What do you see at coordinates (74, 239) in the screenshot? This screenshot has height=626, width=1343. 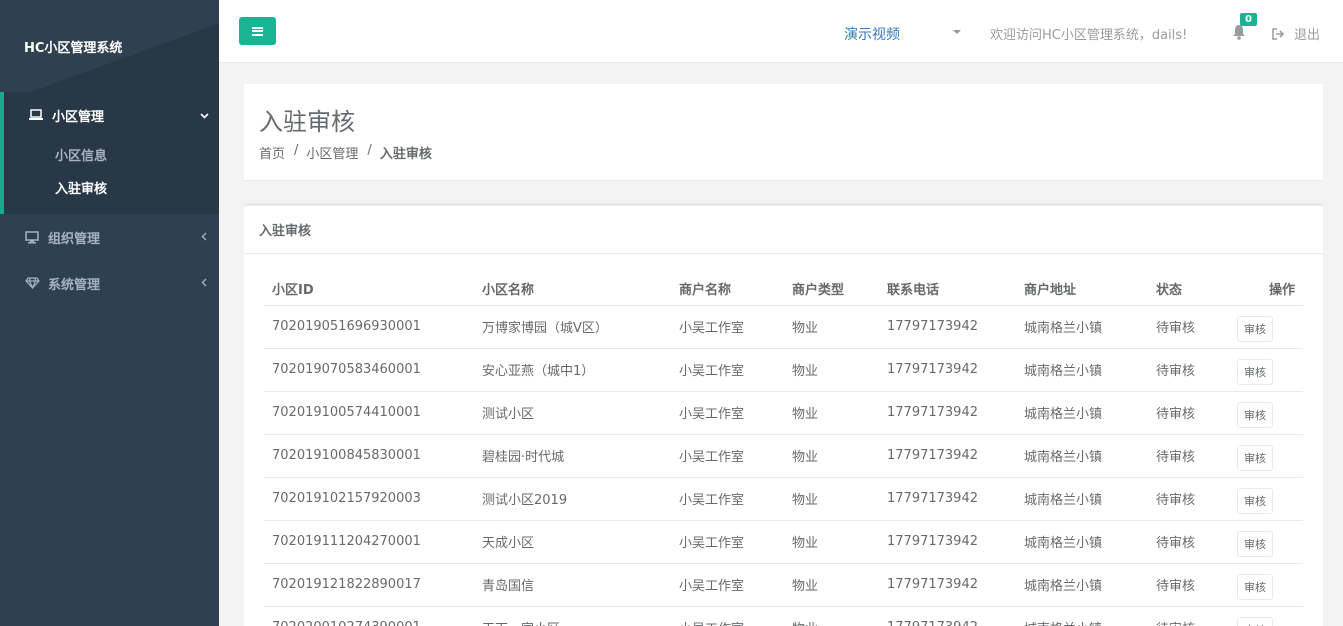 I see `sidebar-item-label: 组织管理` at bounding box center [74, 239].